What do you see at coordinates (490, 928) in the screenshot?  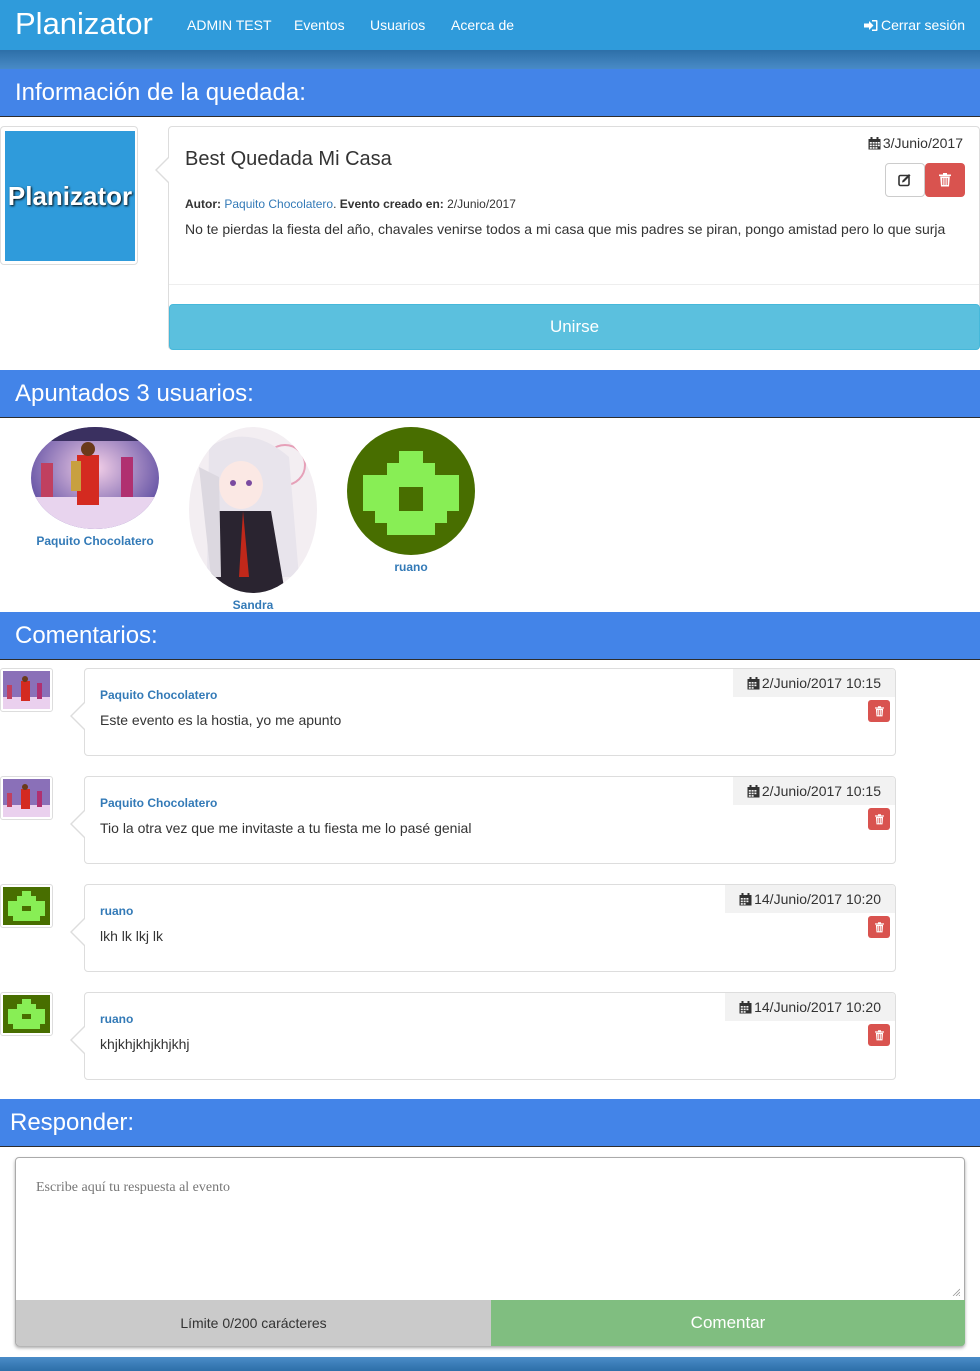 I see `comment-panel: 14/Junio/2017 10:20 ruano lkh lk lkj lk` at bounding box center [490, 928].